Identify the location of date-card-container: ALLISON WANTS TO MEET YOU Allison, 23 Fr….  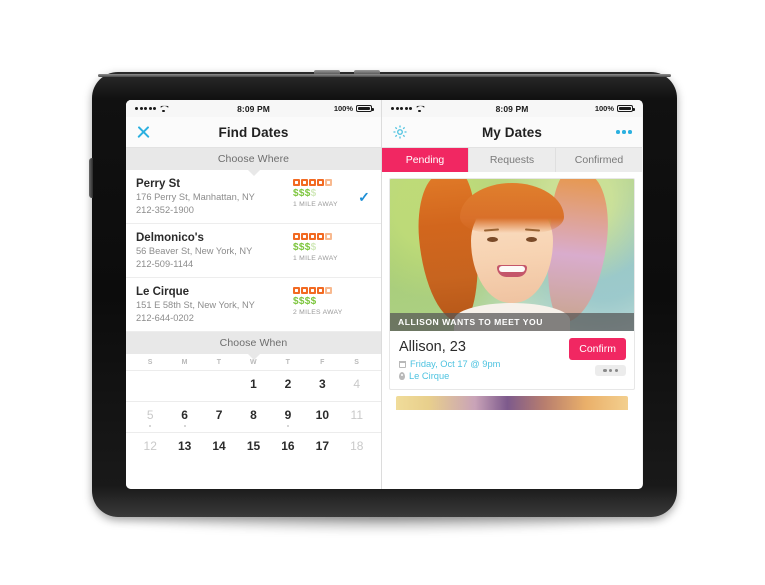
(512, 291).